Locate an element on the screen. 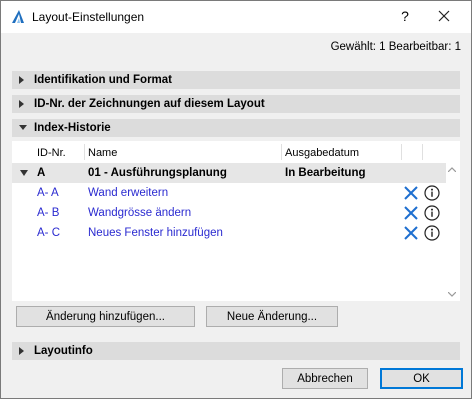 The height and width of the screenshot is (399, 472). column-header-date: Ausgabedatum is located at coordinates (322, 153).